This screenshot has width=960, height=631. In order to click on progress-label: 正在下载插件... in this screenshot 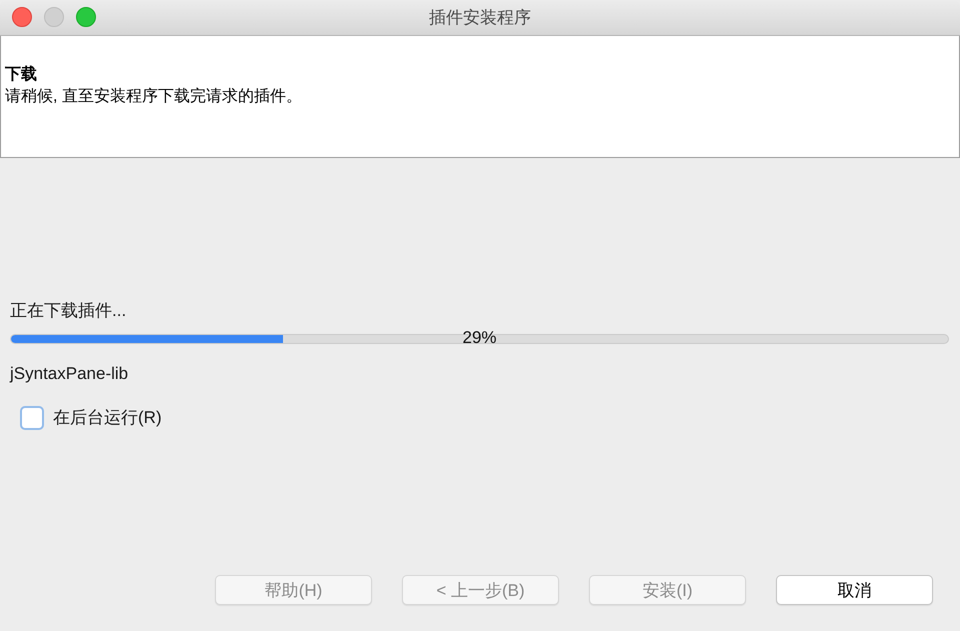, I will do `click(68, 311)`.